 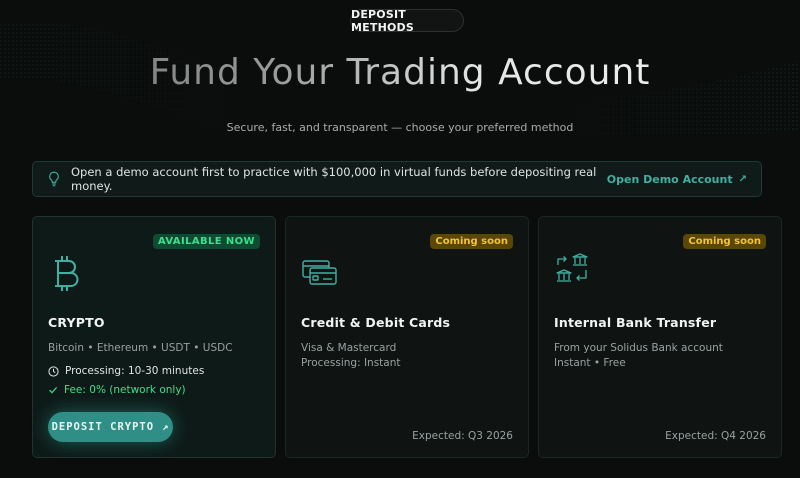 What do you see at coordinates (400, 72) in the screenshot?
I see `page-title: Fund Your Trading Account` at bounding box center [400, 72].